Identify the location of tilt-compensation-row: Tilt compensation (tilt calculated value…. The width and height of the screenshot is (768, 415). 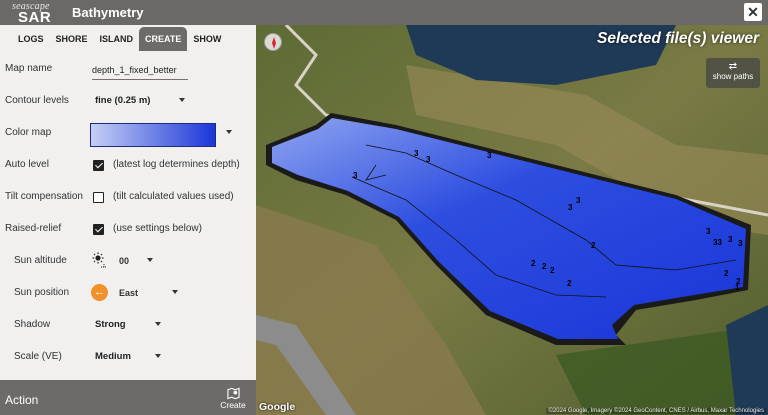
(128, 198).